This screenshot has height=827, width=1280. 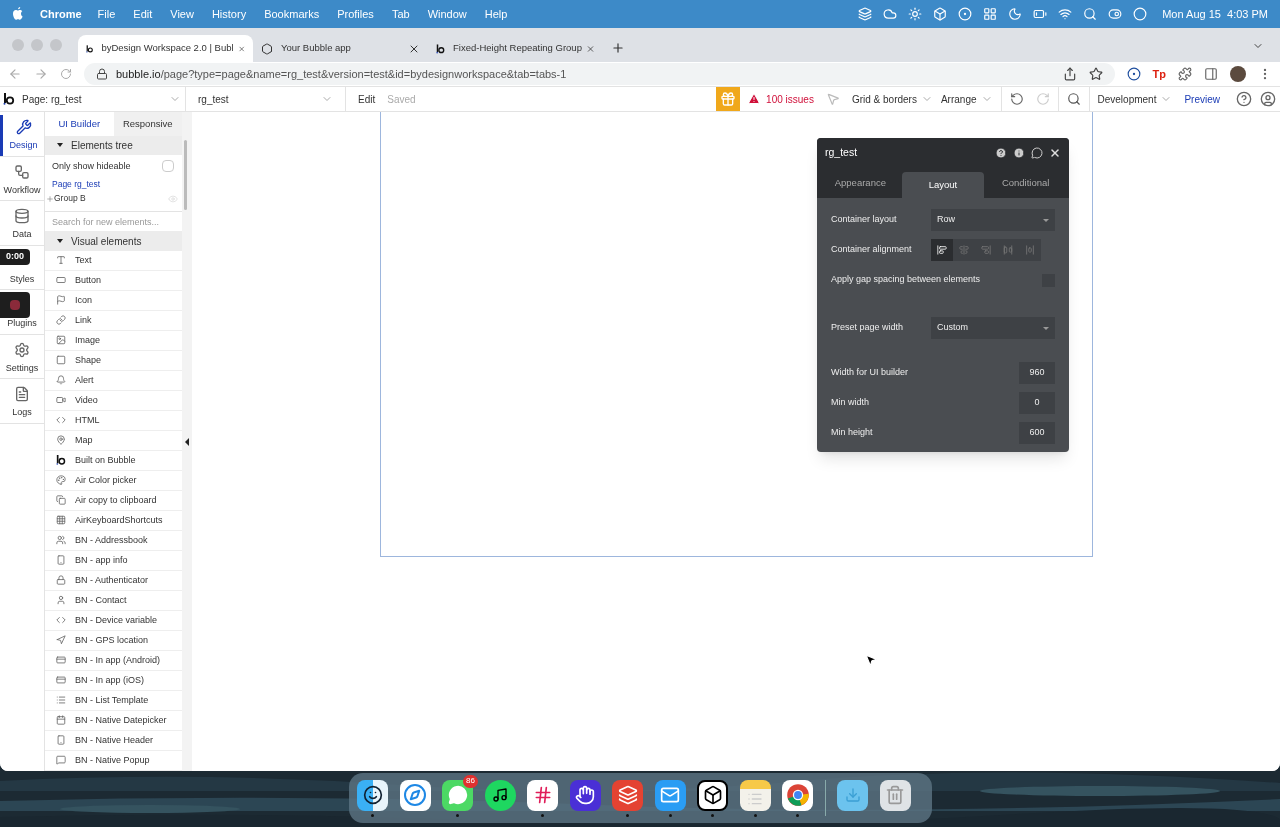 I want to click on close-icon, so click(x=1055, y=153).